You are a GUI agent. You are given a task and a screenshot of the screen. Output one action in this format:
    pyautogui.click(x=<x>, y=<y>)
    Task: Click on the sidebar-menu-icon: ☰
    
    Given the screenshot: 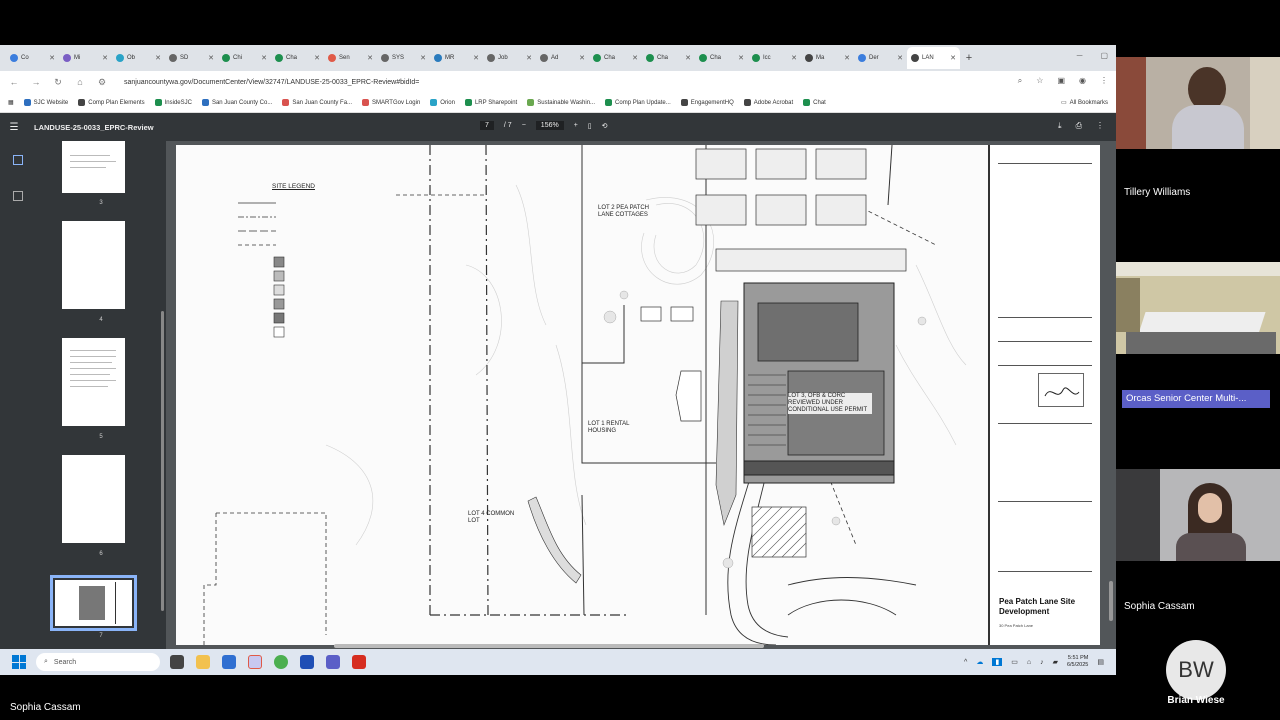 What is the action you would take?
    pyautogui.click(x=14, y=127)
    